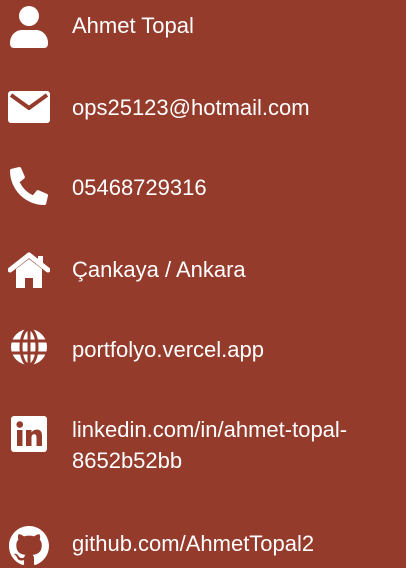 The height and width of the screenshot is (568, 406). What do you see at coordinates (159, 269) in the screenshot?
I see `contact-location: Çankaya / Ankara` at bounding box center [159, 269].